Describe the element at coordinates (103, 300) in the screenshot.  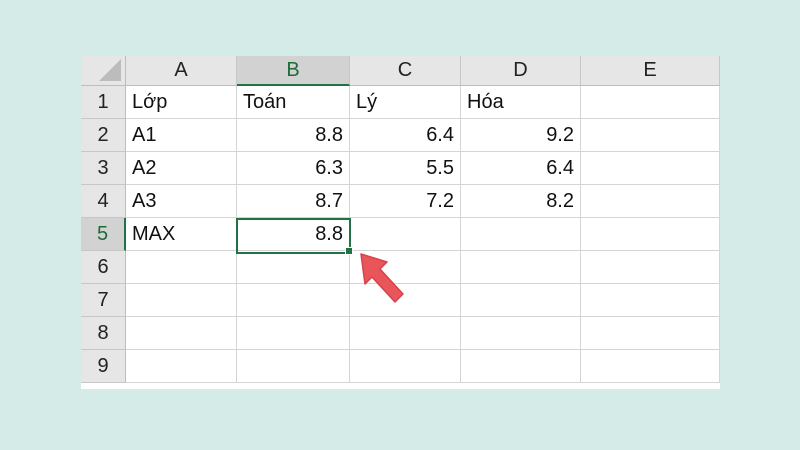
I see `row-header-7: 7` at that location.